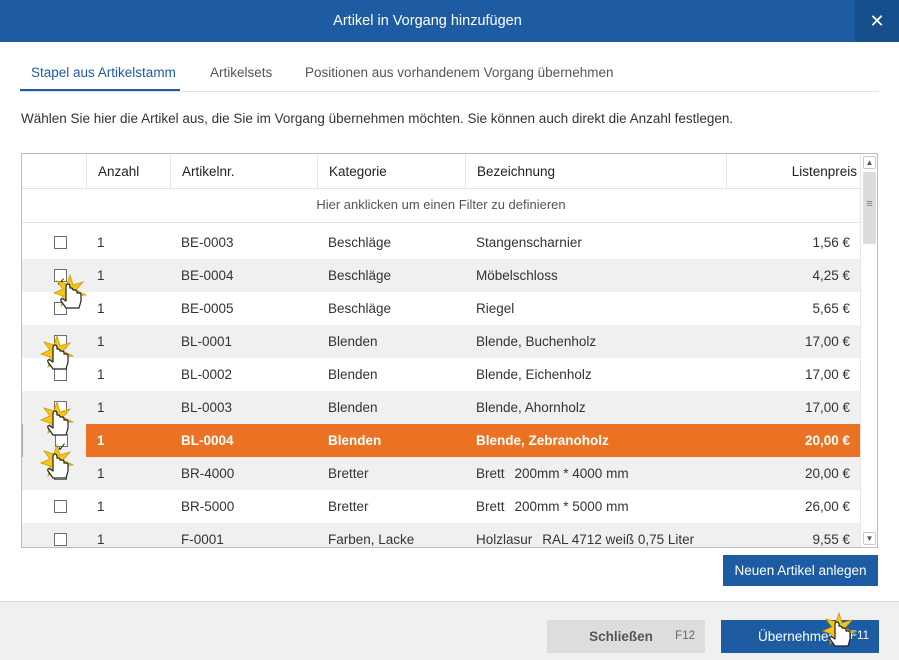  What do you see at coordinates (371, 539) in the screenshot?
I see `cell-kategorie: Farben, Lacke` at bounding box center [371, 539].